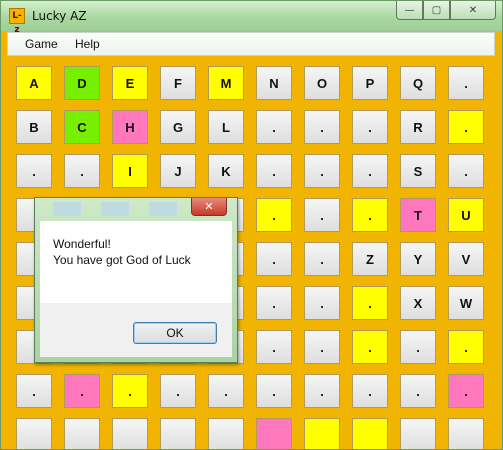 The width and height of the screenshot is (503, 450). Describe the element at coordinates (82, 83) in the screenshot. I see `board-cell: D` at that location.